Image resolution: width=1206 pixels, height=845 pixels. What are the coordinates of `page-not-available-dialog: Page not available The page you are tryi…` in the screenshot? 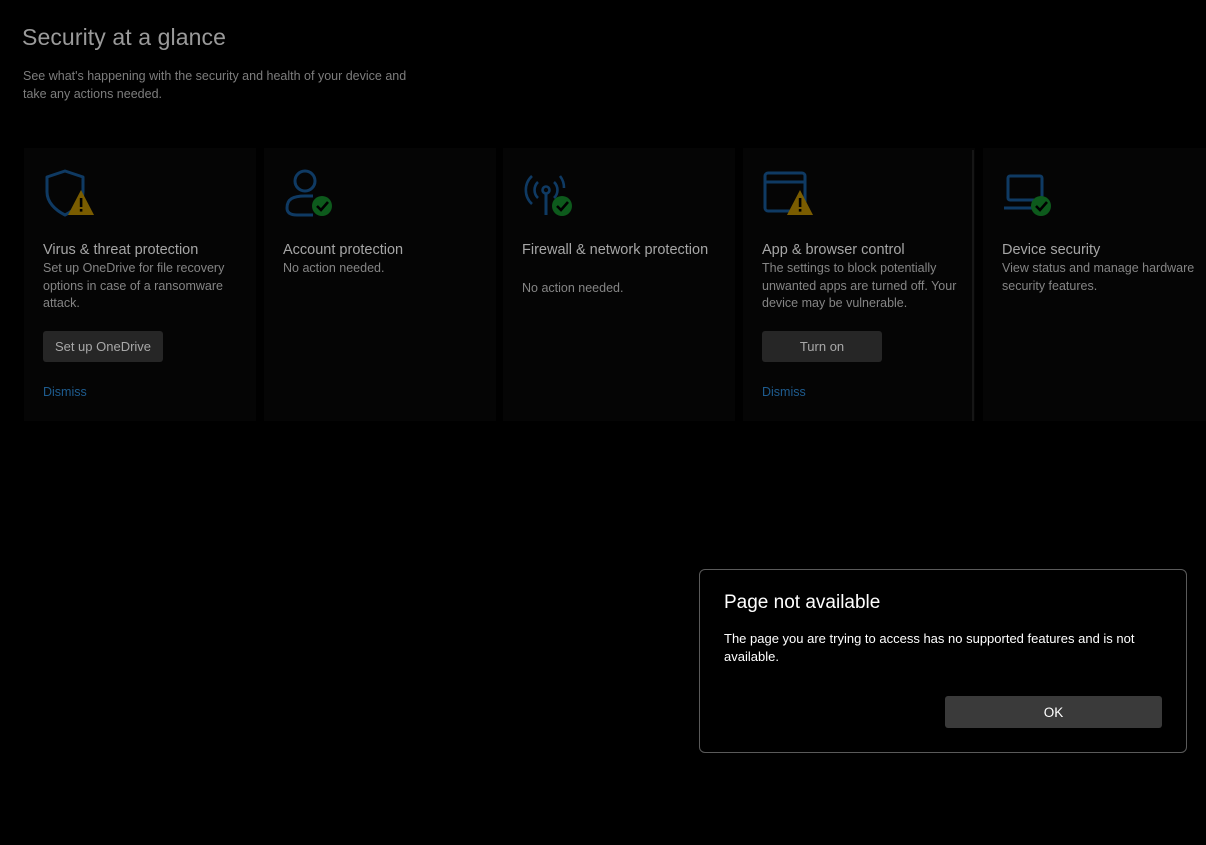 It's located at (943, 661).